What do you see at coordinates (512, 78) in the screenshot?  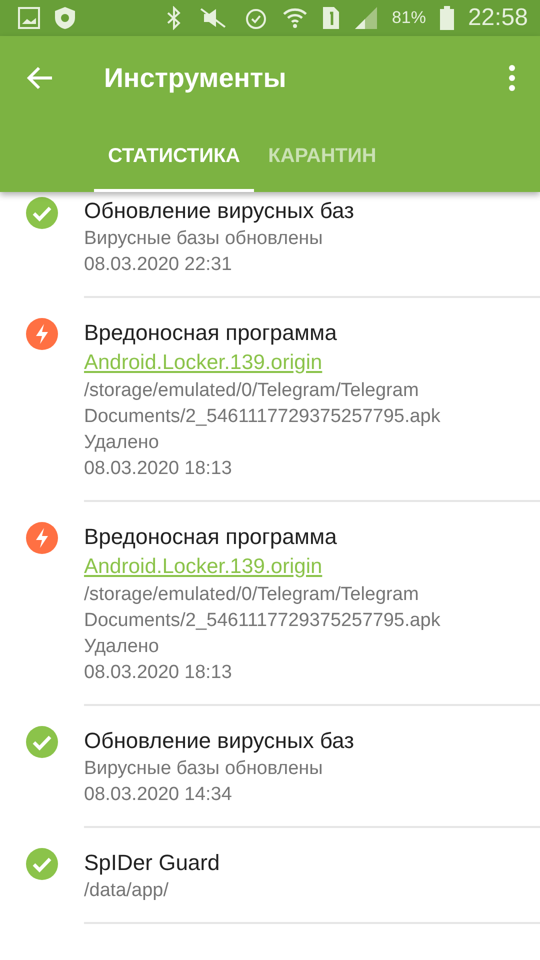 I see `more-options-icon` at bounding box center [512, 78].